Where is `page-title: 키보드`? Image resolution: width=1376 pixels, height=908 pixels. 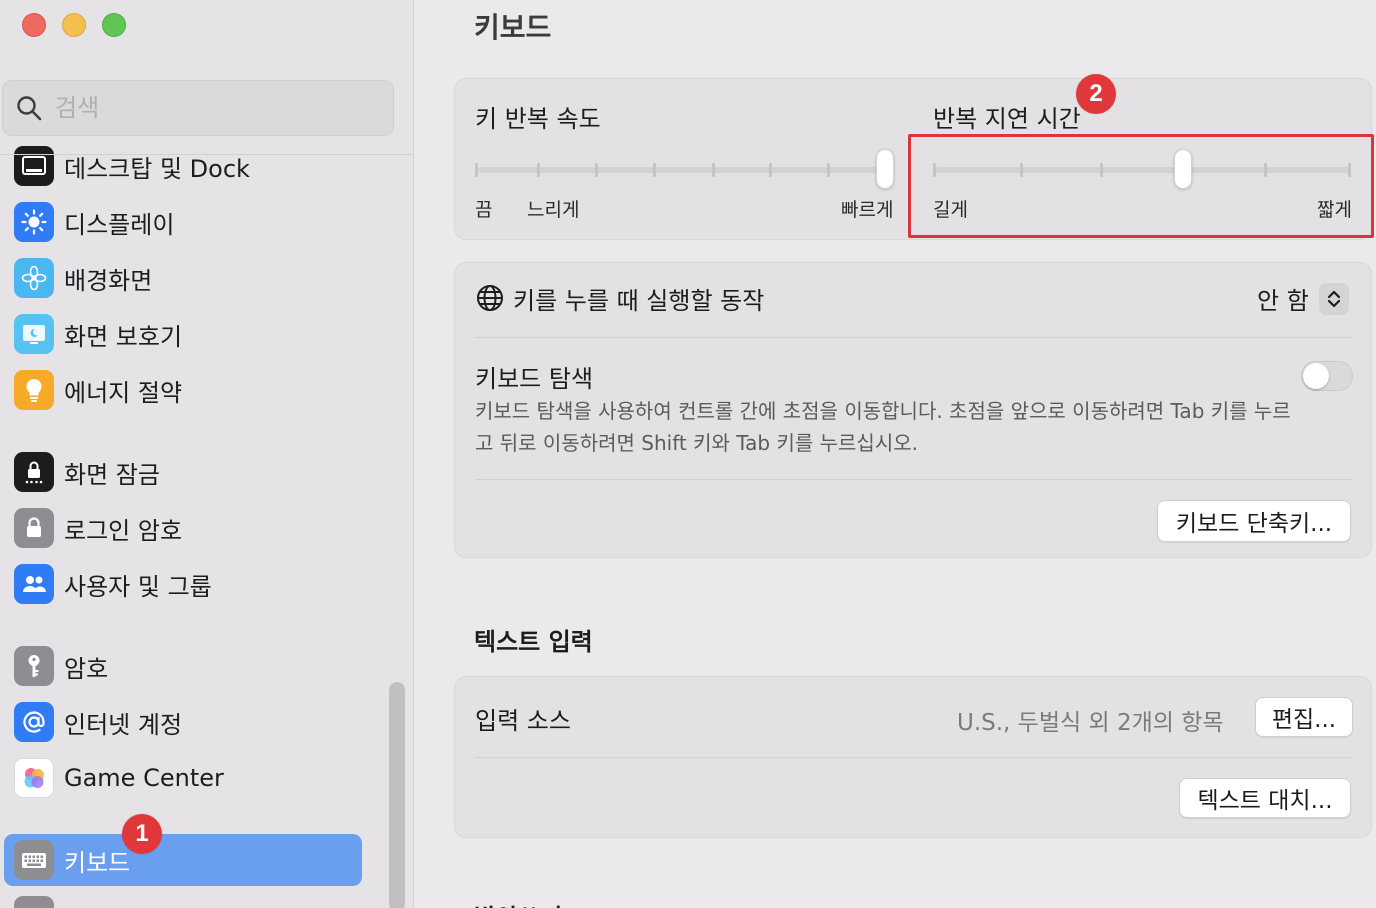
page-title: 키보드 is located at coordinates (513, 27).